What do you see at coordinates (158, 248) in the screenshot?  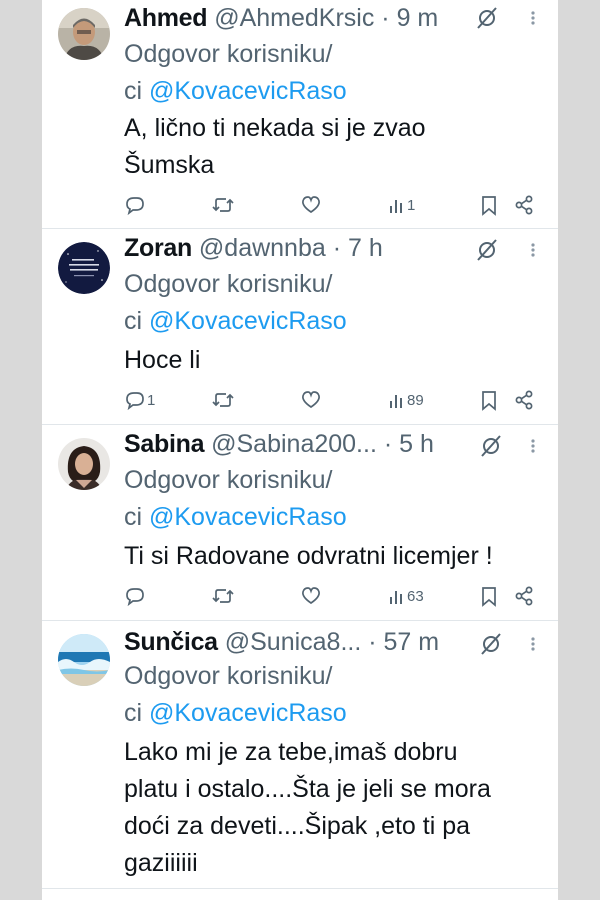 I see `display-name: Zoran` at bounding box center [158, 248].